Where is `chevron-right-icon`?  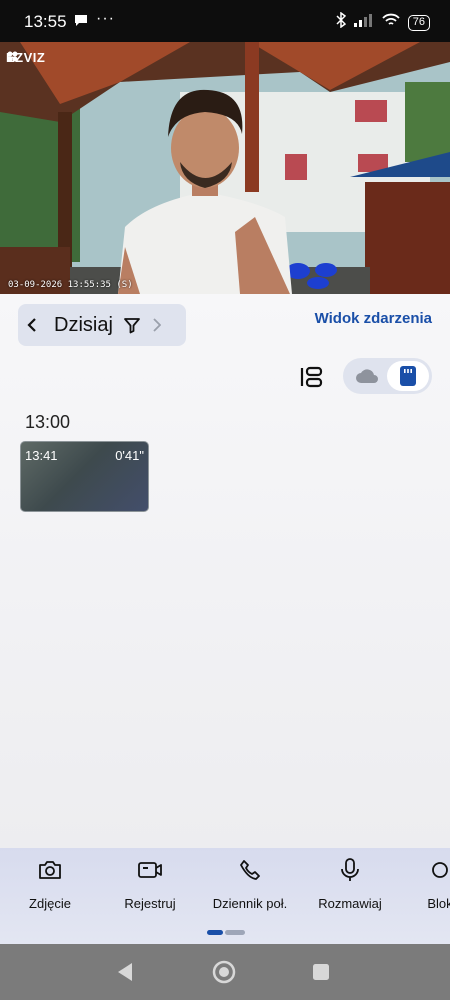
chevron-right-icon is located at coordinates (157, 325).